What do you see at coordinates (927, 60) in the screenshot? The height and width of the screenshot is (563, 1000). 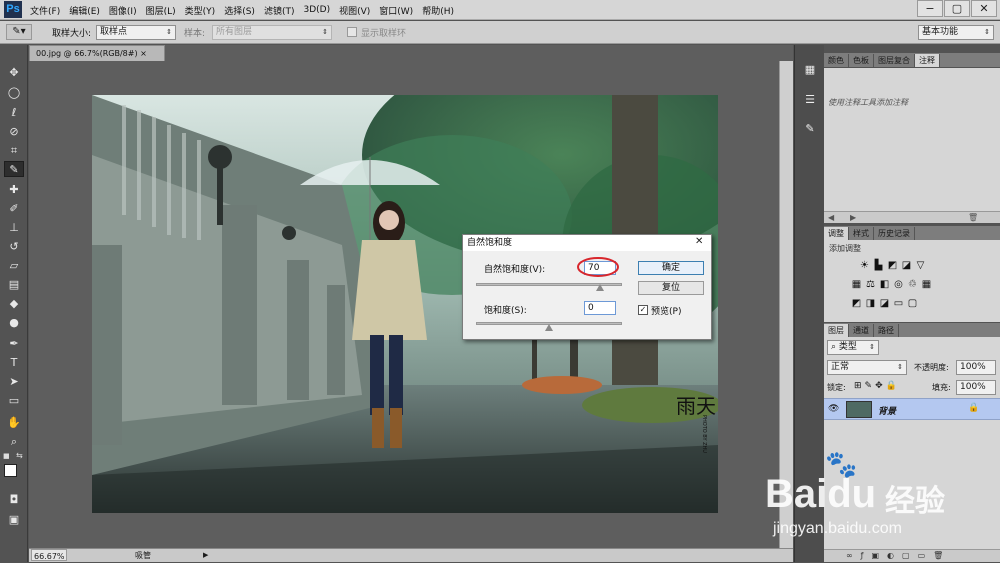 I see `tab-notes: 注释` at bounding box center [927, 60].